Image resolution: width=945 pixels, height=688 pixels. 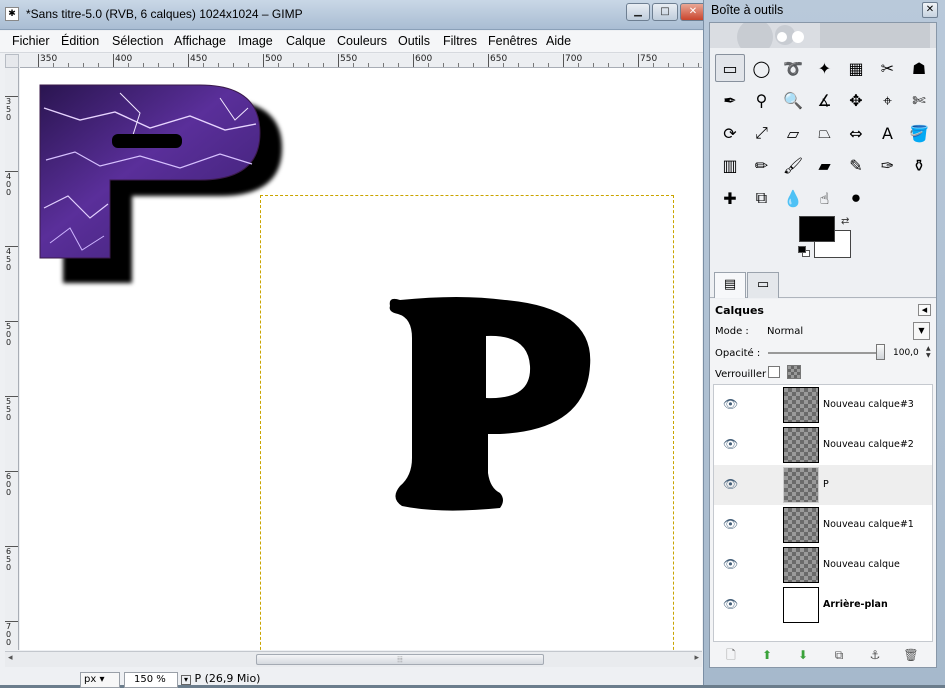 I want to click on layer-row: 👁 Nouveau calque#3, so click(x=823, y=405).